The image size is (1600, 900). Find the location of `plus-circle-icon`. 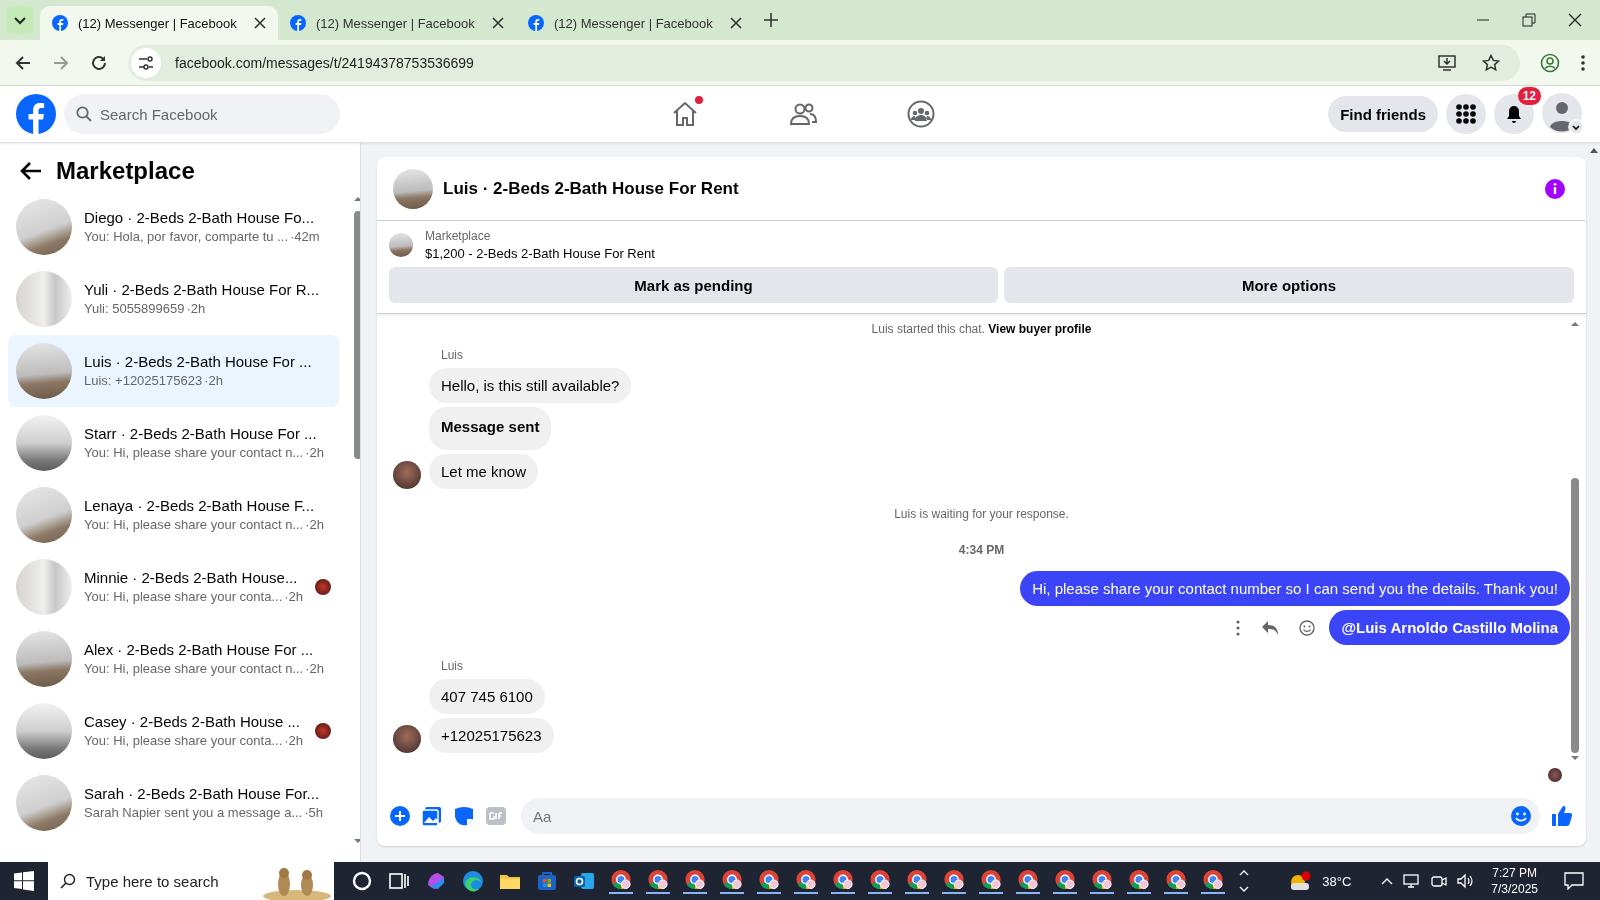

plus-circle-icon is located at coordinates (400, 816).